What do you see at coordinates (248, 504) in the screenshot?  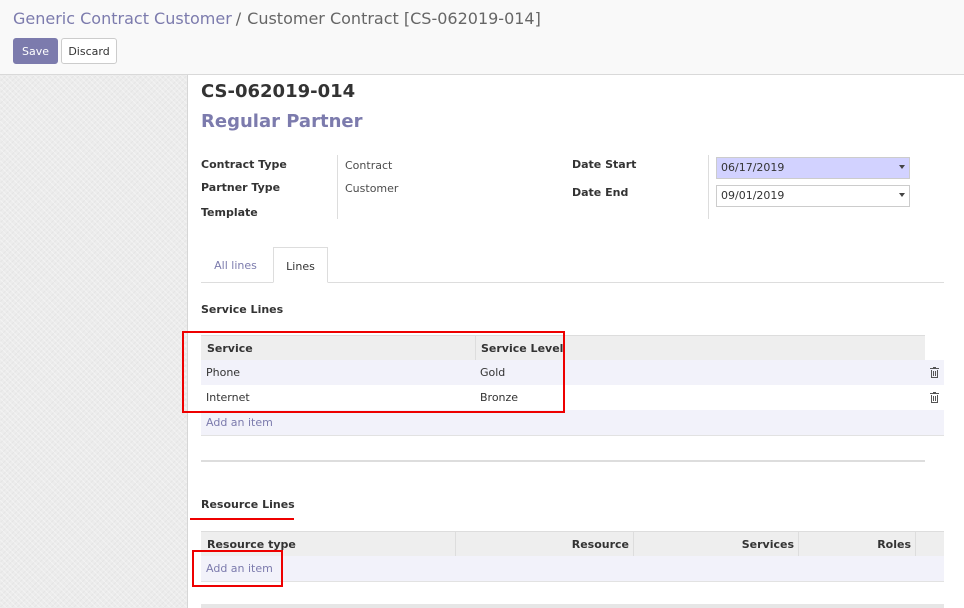 I see `resource-lines-title: Resource Lines` at bounding box center [248, 504].